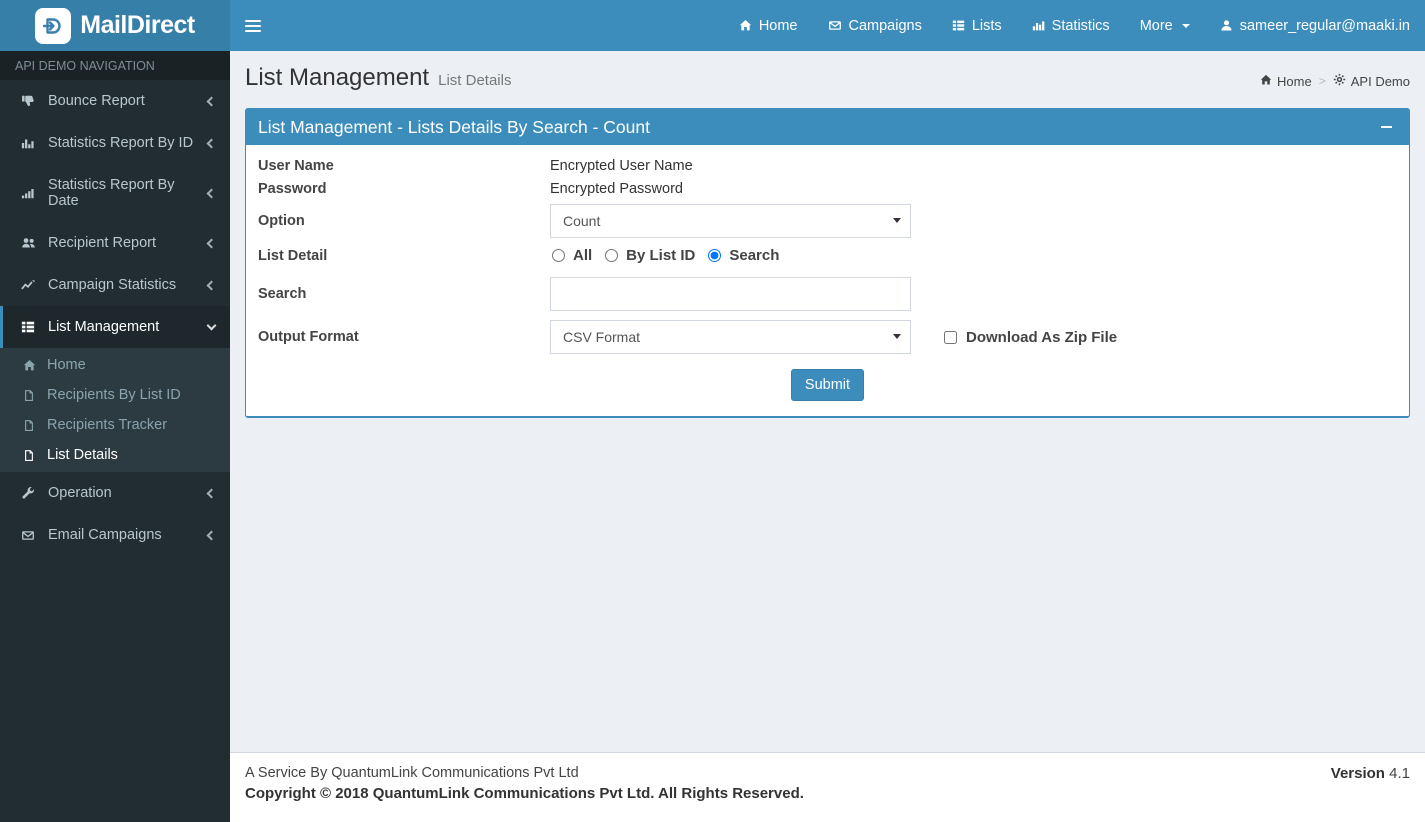 This screenshot has height=822, width=1425. I want to click on breadcrumb: Home > API Demo, so click(1335, 81).